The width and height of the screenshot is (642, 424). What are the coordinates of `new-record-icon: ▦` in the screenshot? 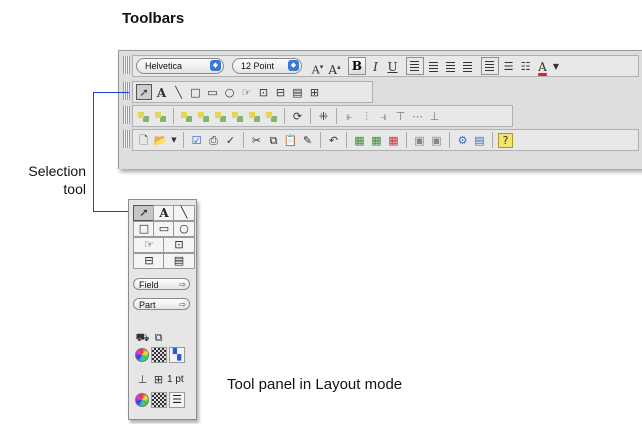 It's located at (359, 140).